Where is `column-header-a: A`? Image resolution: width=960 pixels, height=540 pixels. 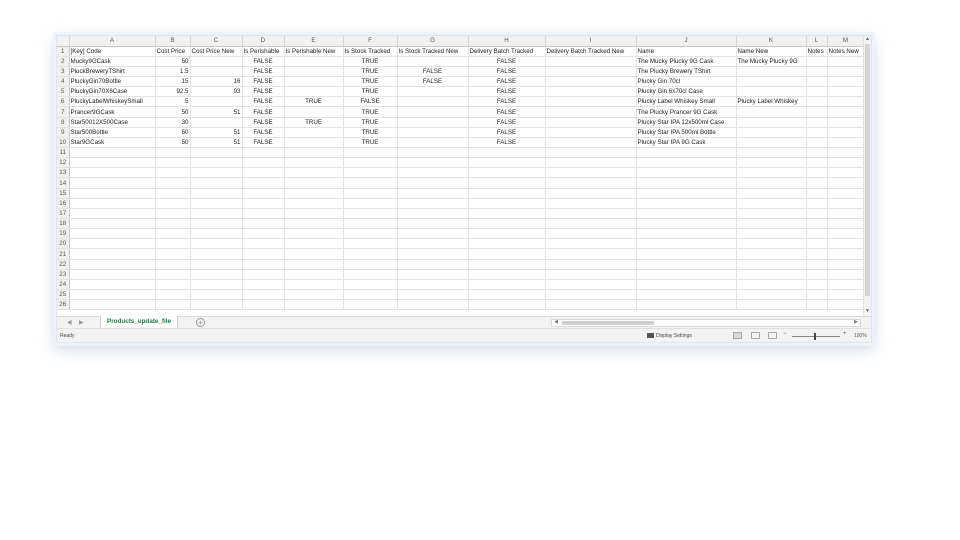
column-header-a: A is located at coordinates (112, 41).